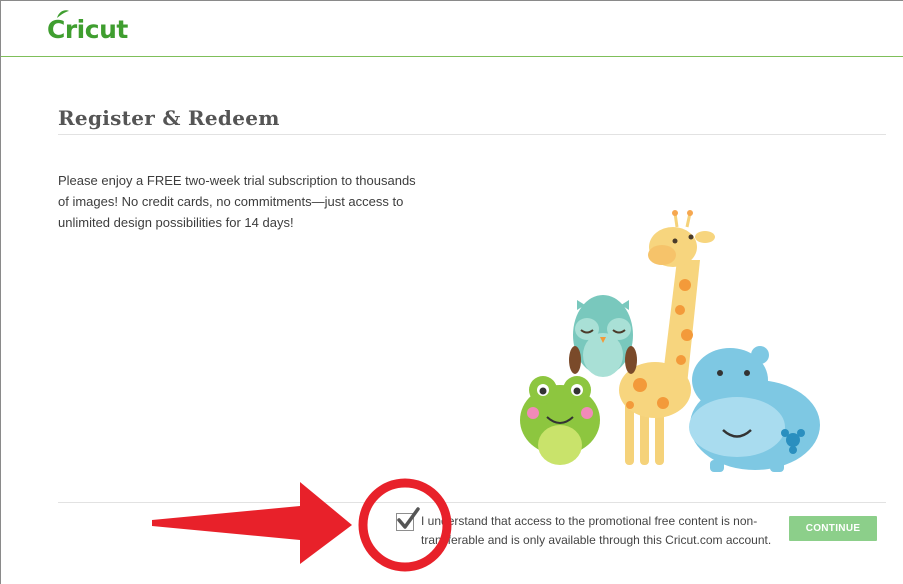 The height and width of the screenshot is (584, 903). What do you see at coordinates (408, 518) in the screenshot?
I see `checkmark-icon` at bounding box center [408, 518].